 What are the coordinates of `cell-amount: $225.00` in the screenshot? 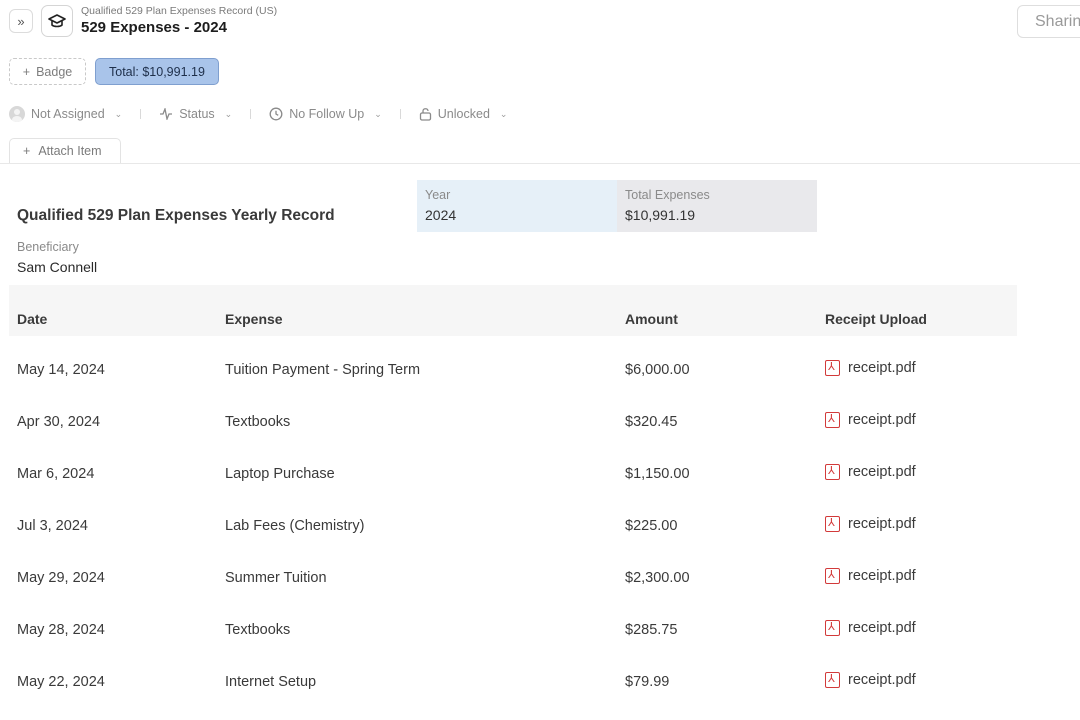 It's located at (651, 526).